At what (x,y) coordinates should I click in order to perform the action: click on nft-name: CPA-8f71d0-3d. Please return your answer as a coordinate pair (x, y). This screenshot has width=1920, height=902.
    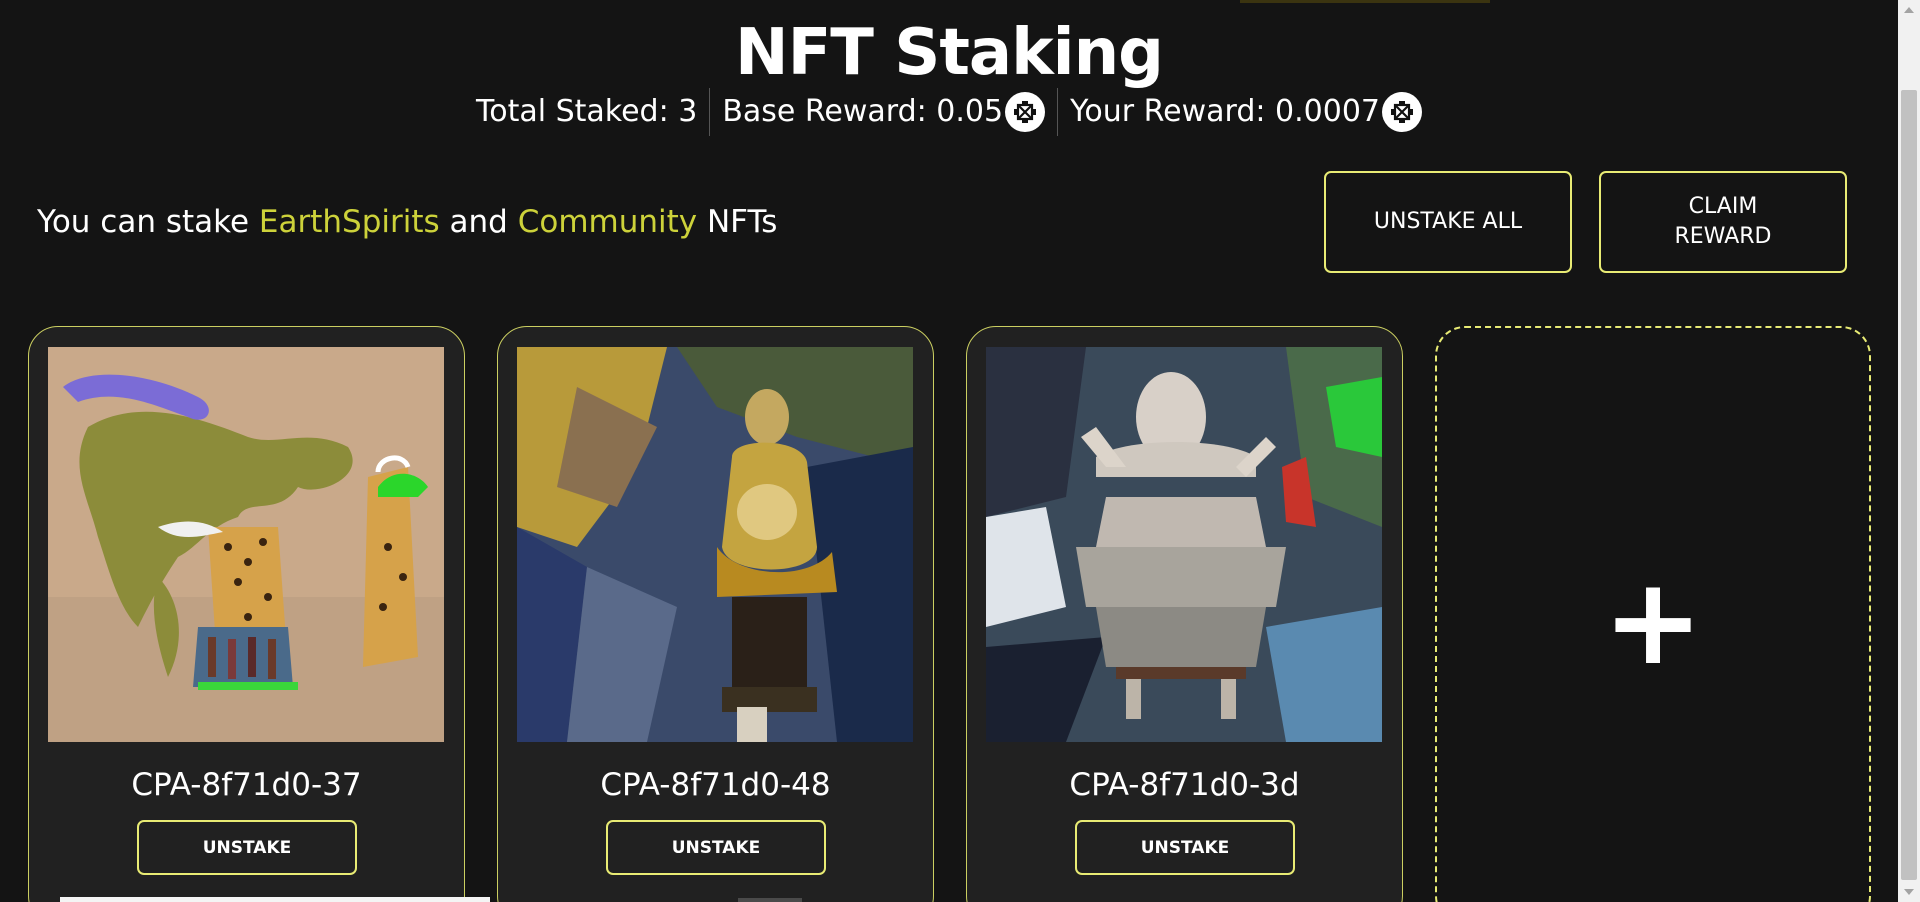
    Looking at the image, I should click on (1184, 785).